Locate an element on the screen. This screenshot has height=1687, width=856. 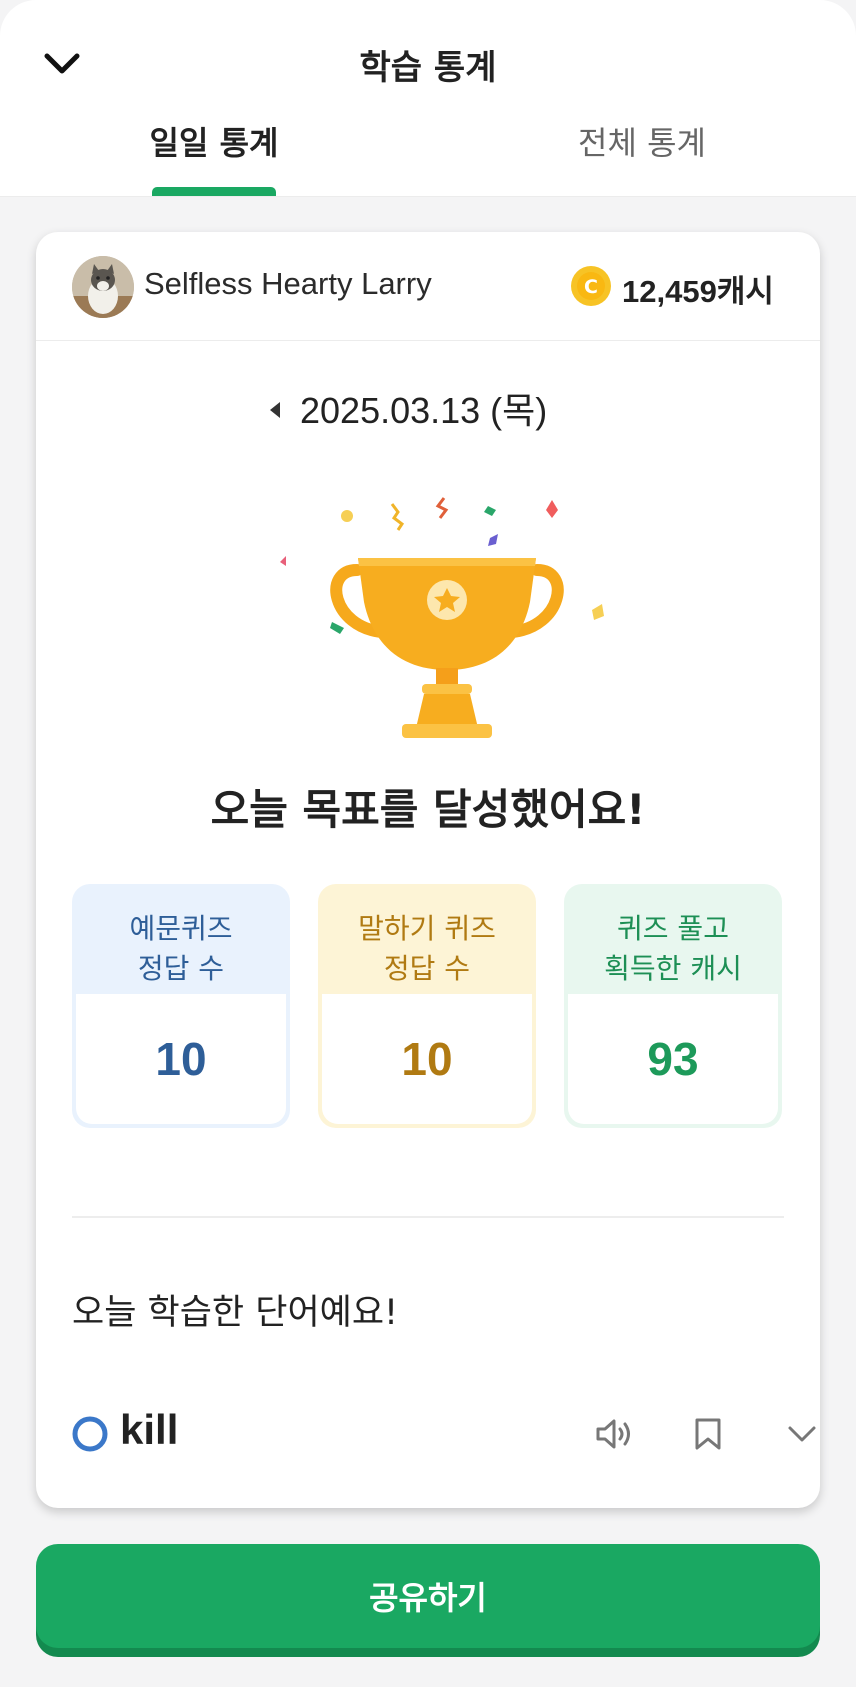
caret-left-icon is located at coordinates (275, 410).